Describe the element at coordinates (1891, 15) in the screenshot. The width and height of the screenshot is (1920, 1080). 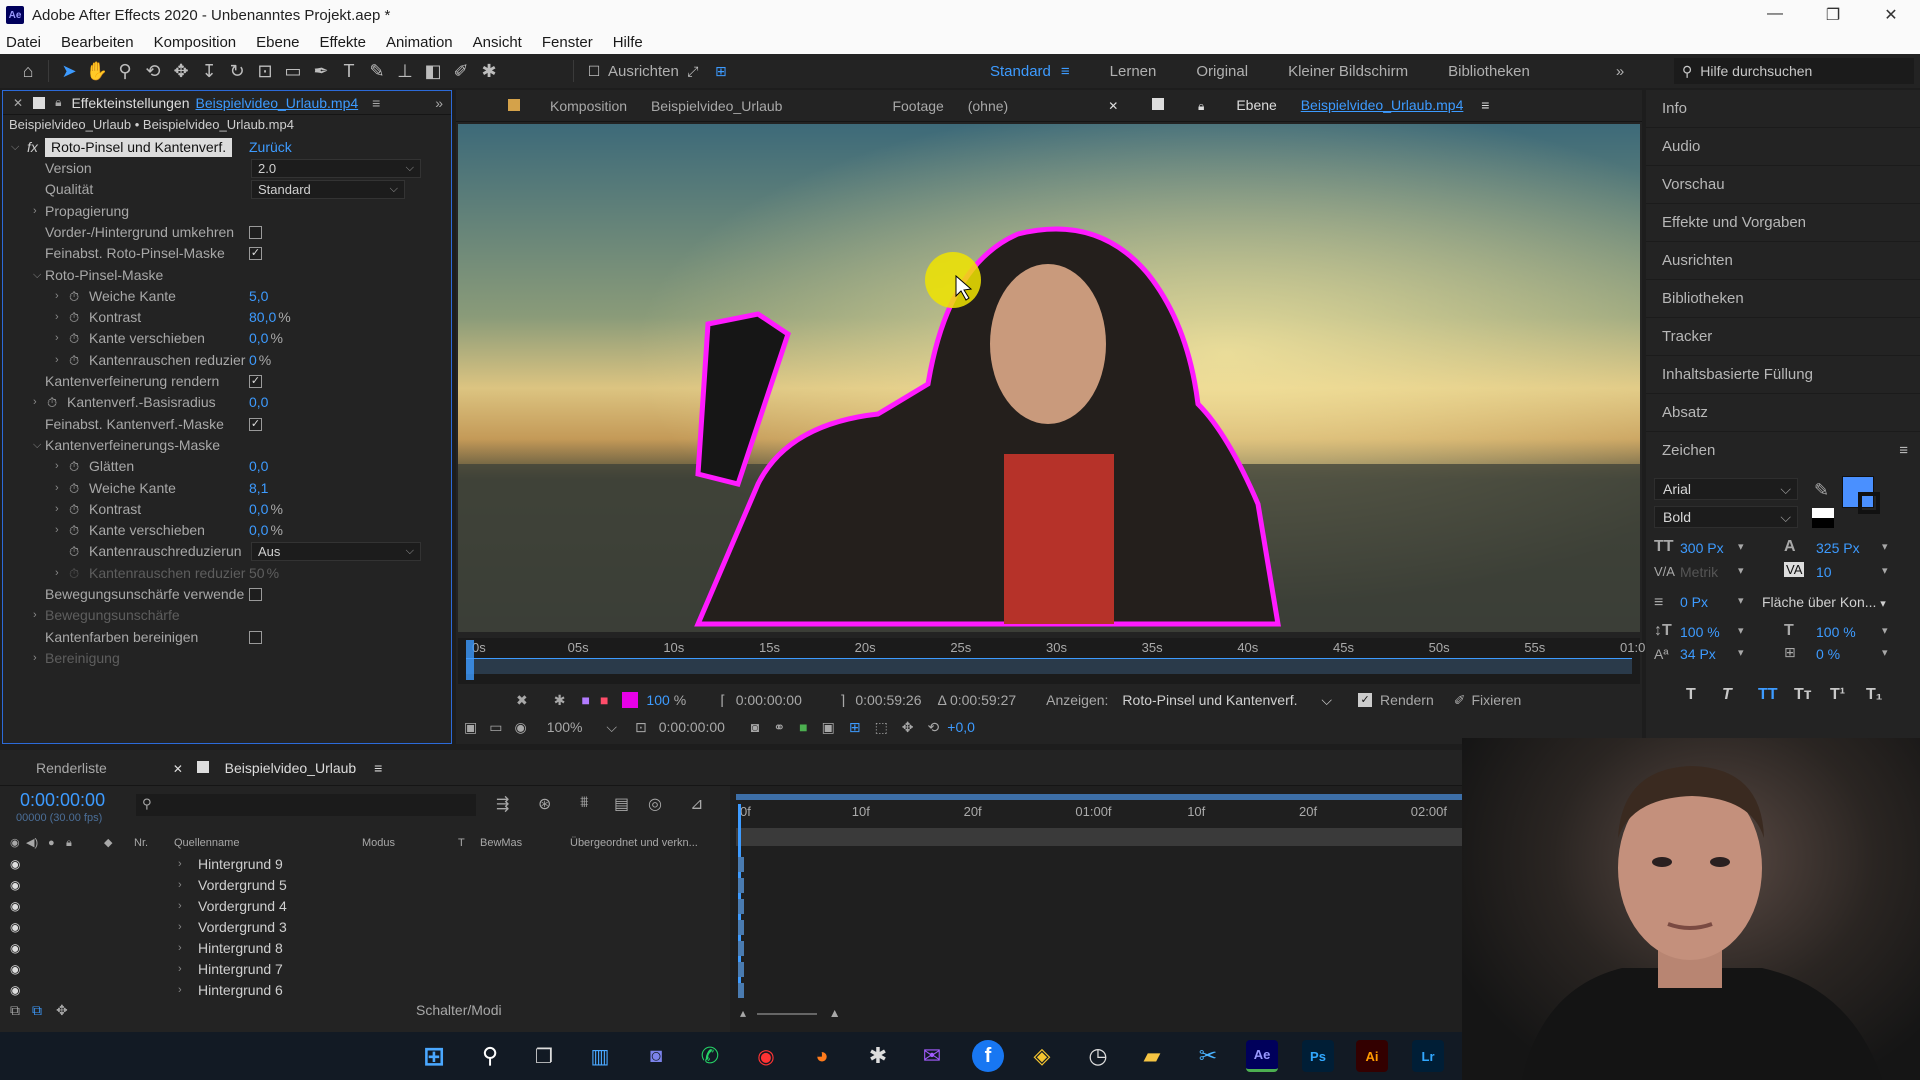
I see `close-button: ✕` at that location.